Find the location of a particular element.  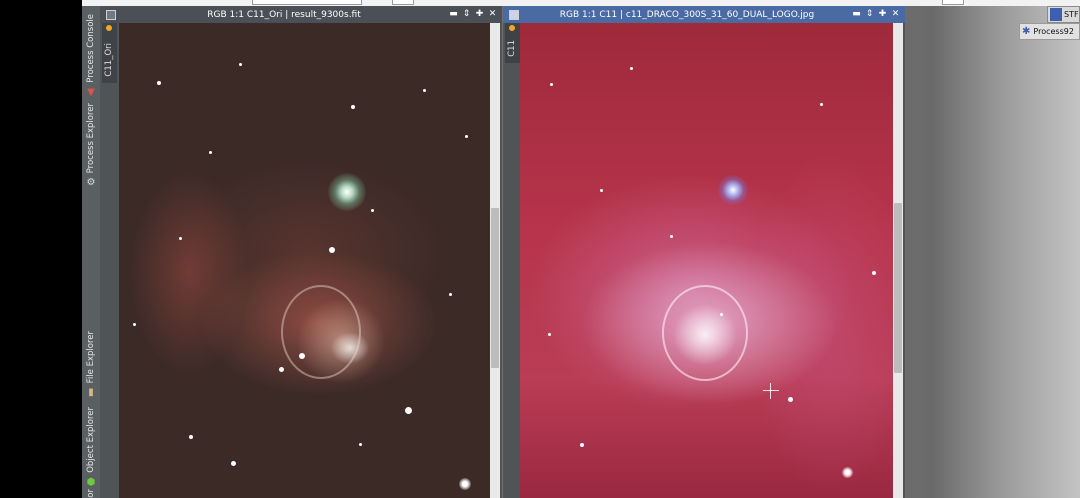

tab-partial-label: or is located at coordinates (91, 493).